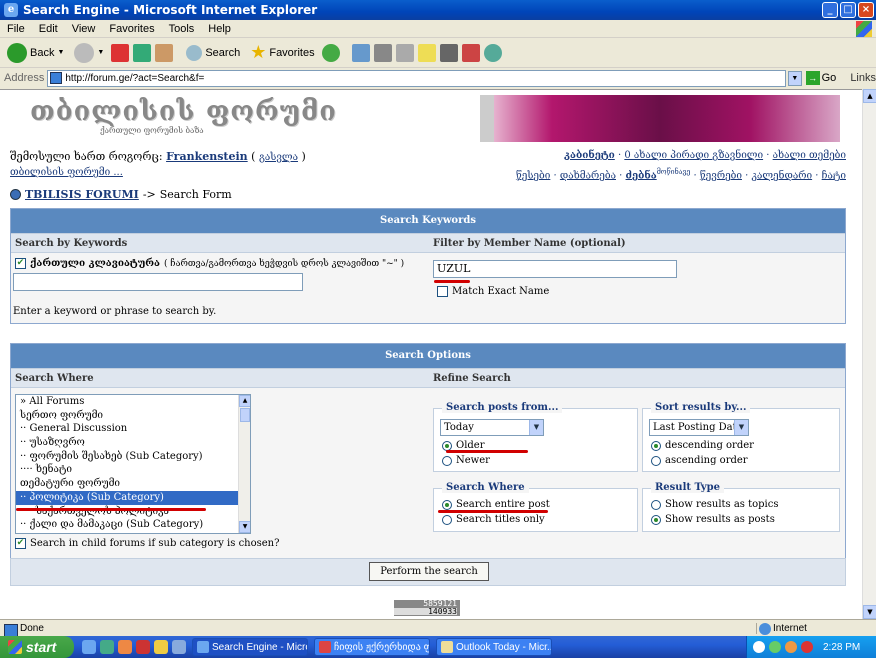 The width and height of the screenshot is (876, 658). Describe the element at coordinates (360, 52) in the screenshot. I see `mail-icon` at that location.